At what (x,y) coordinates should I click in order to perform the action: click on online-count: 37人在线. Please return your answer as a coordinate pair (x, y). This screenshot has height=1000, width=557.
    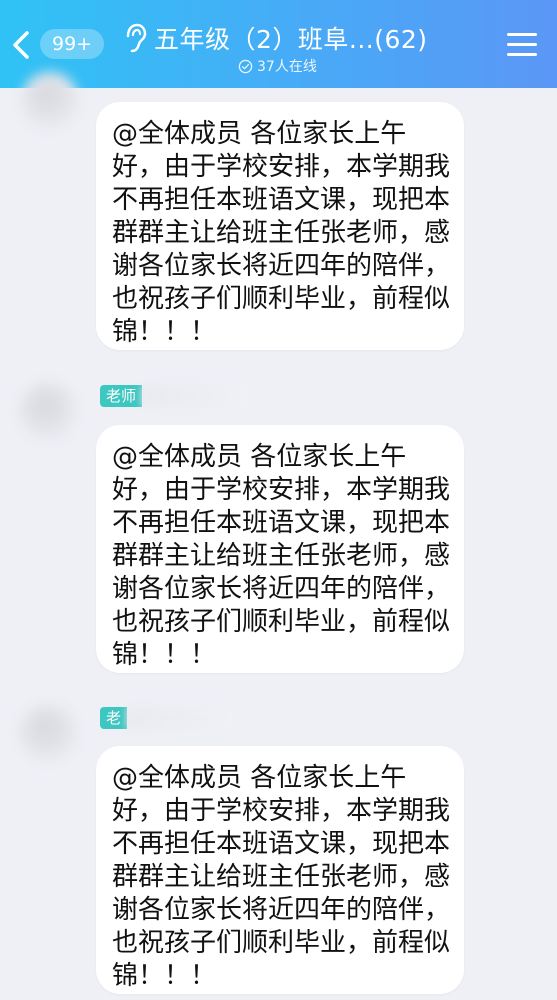
    Looking at the image, I should click on (287, 67).